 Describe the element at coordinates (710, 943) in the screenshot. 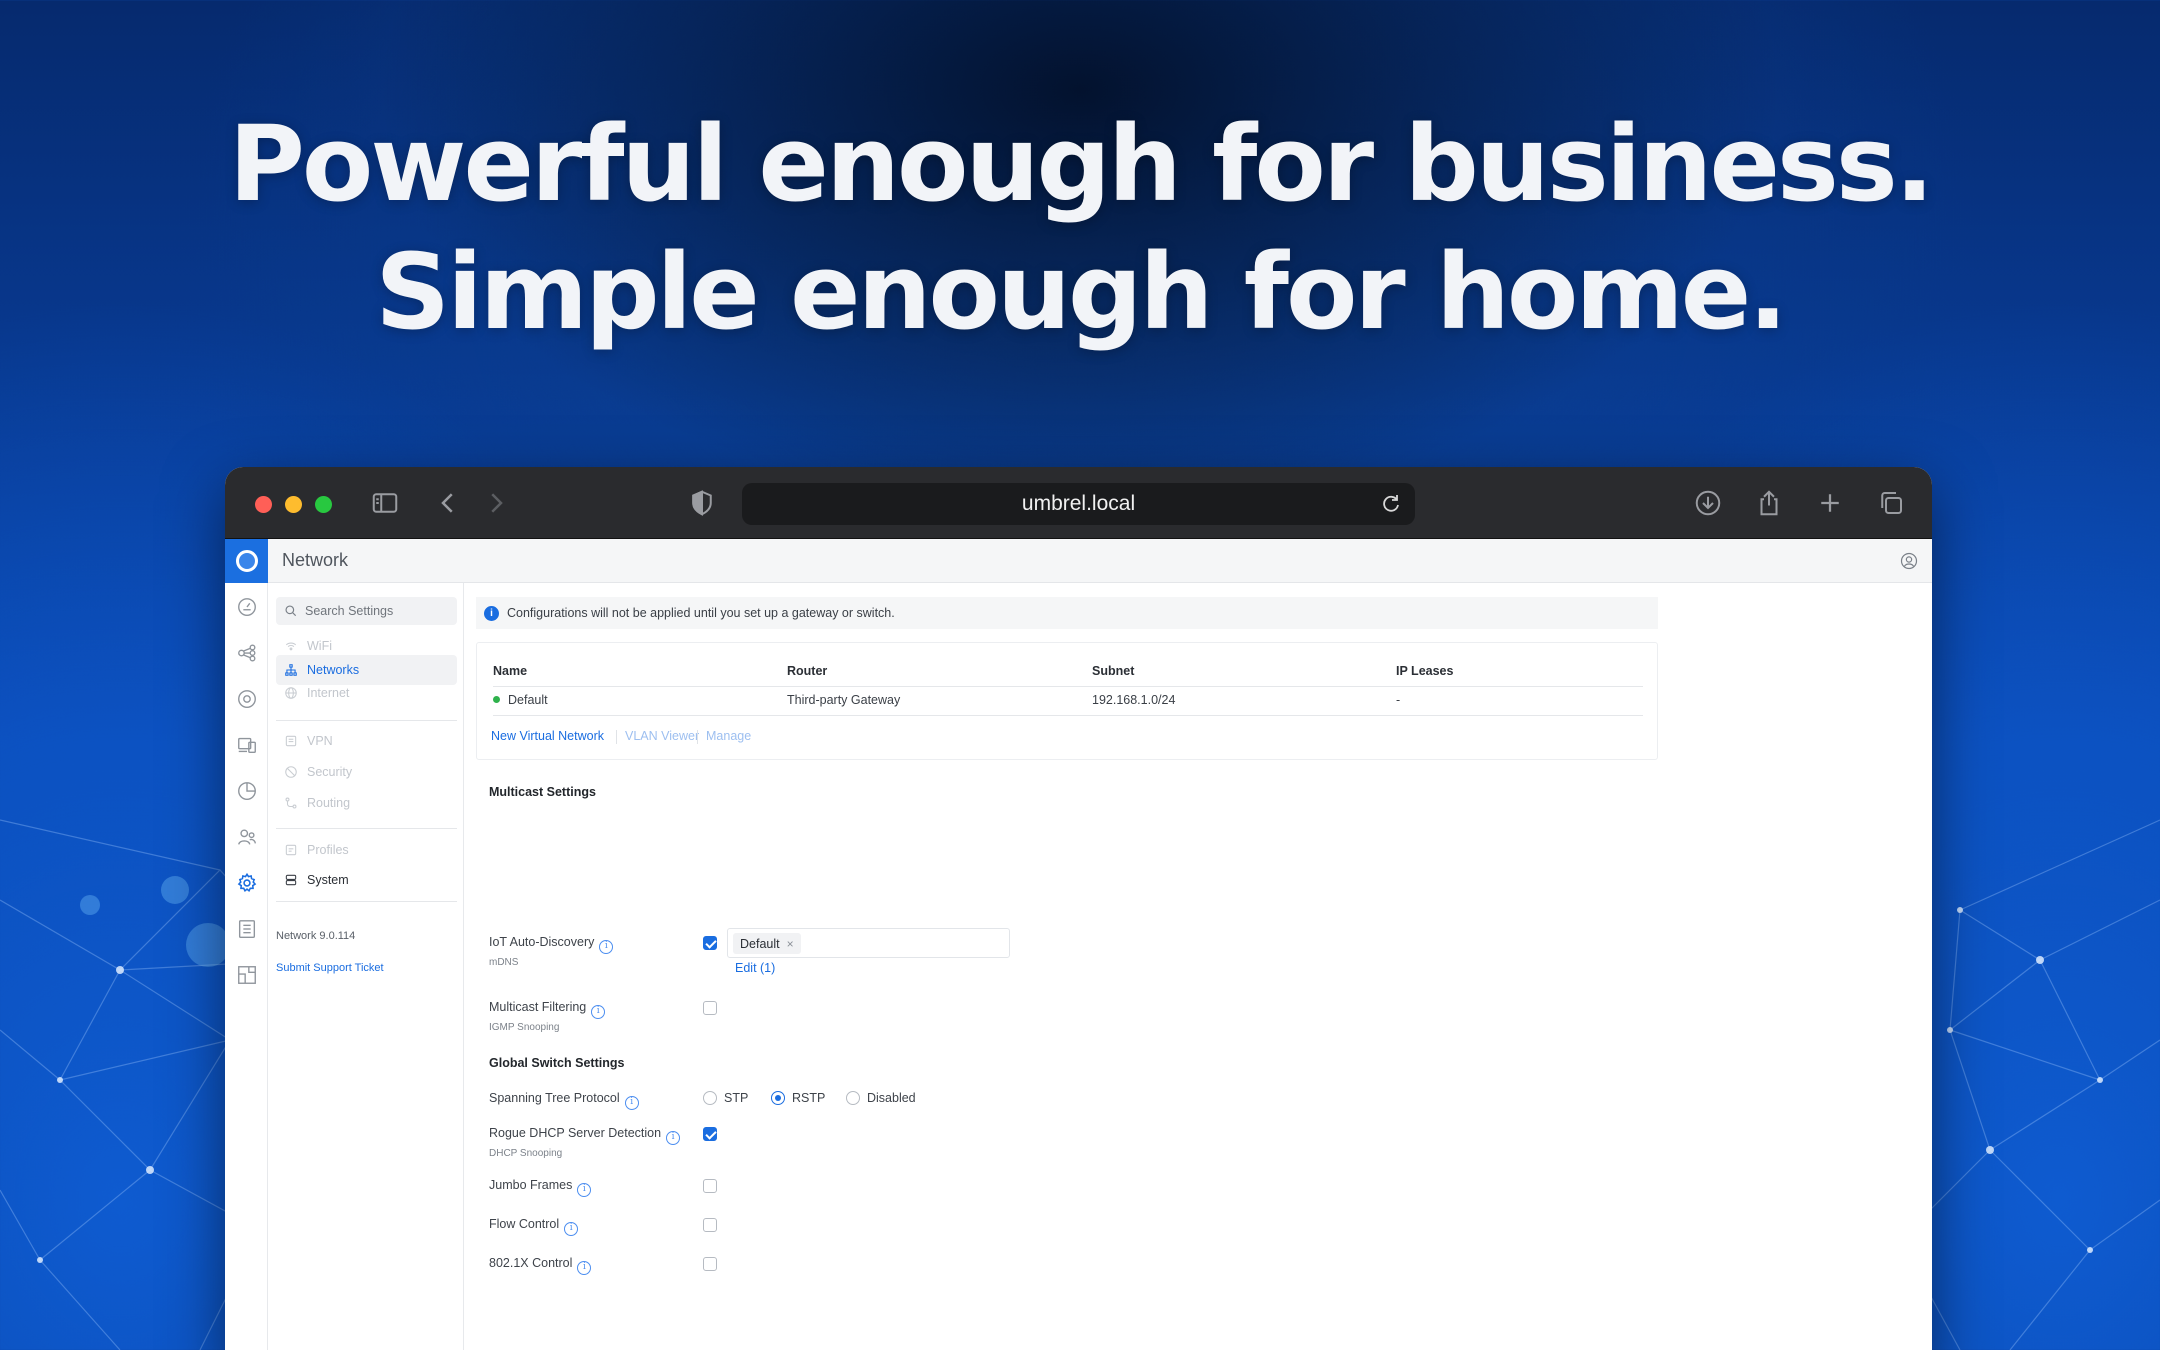

I see `iot-auto-discovery-checkbox` at that location.